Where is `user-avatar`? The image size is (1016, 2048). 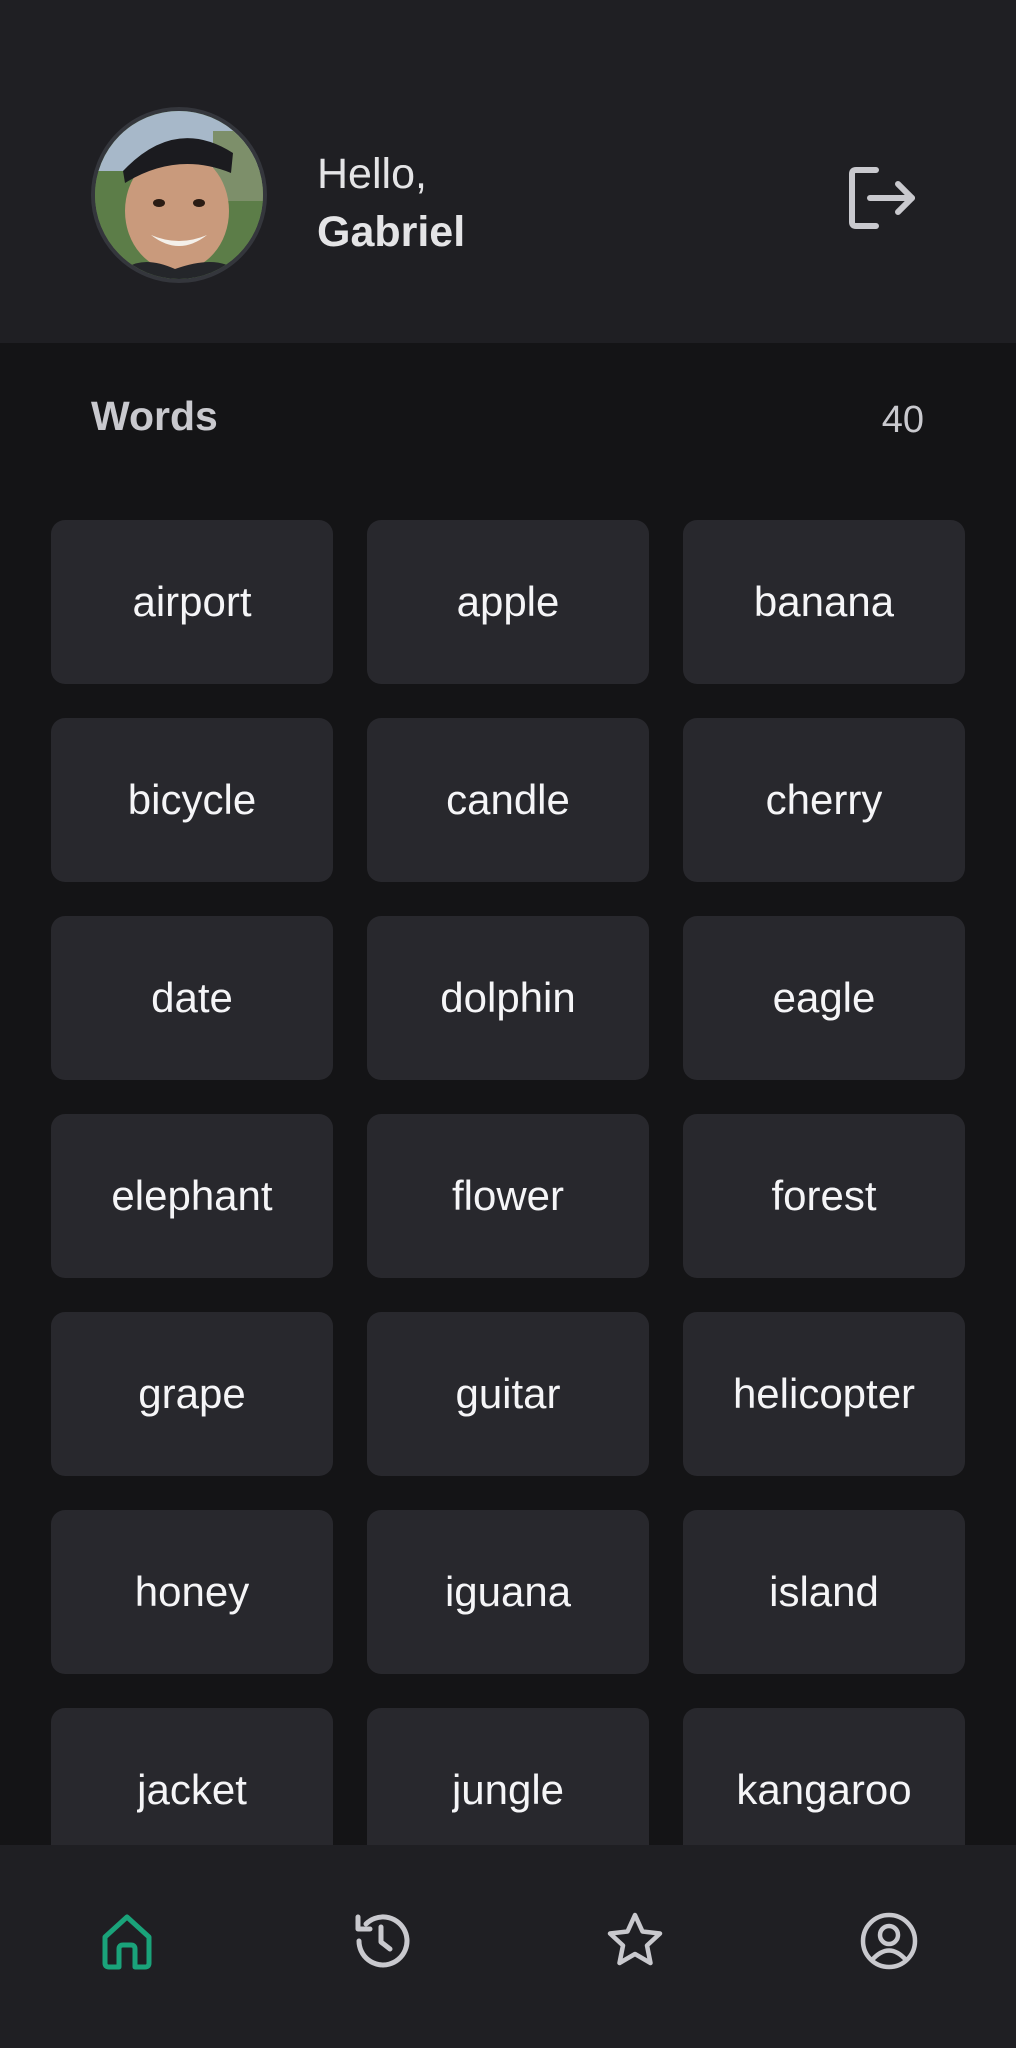
user-avatar is located at coordinates (179, 195).